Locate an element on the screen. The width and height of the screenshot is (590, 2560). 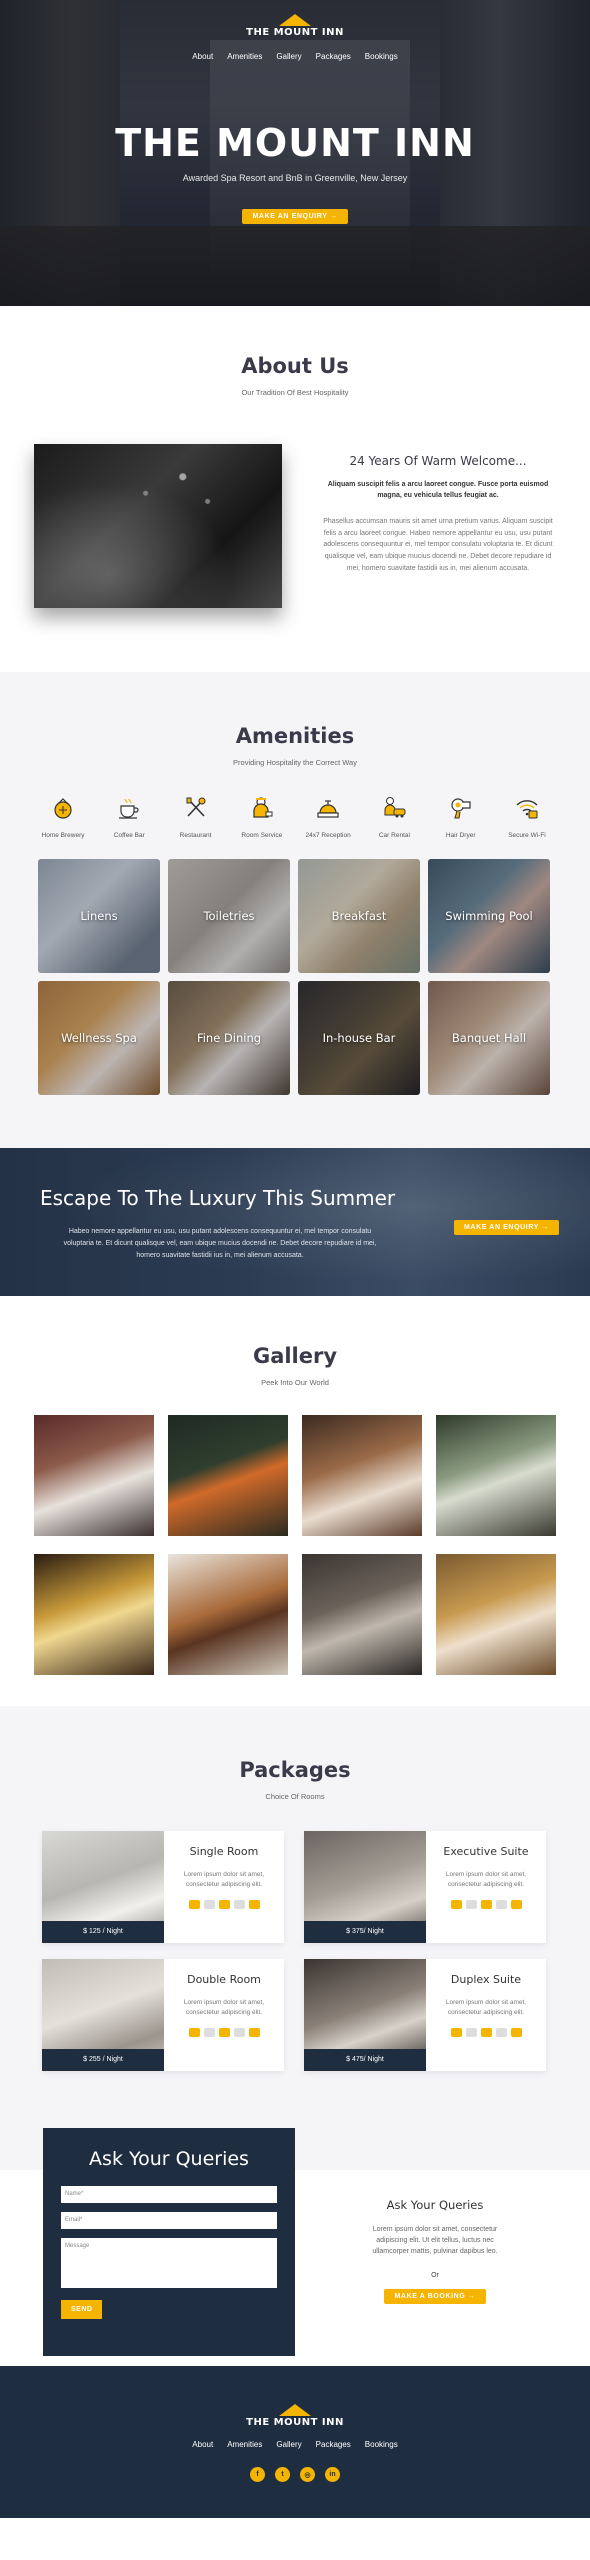
footer-nav-amenities: Amenities is located at coordinates (244, 2444).